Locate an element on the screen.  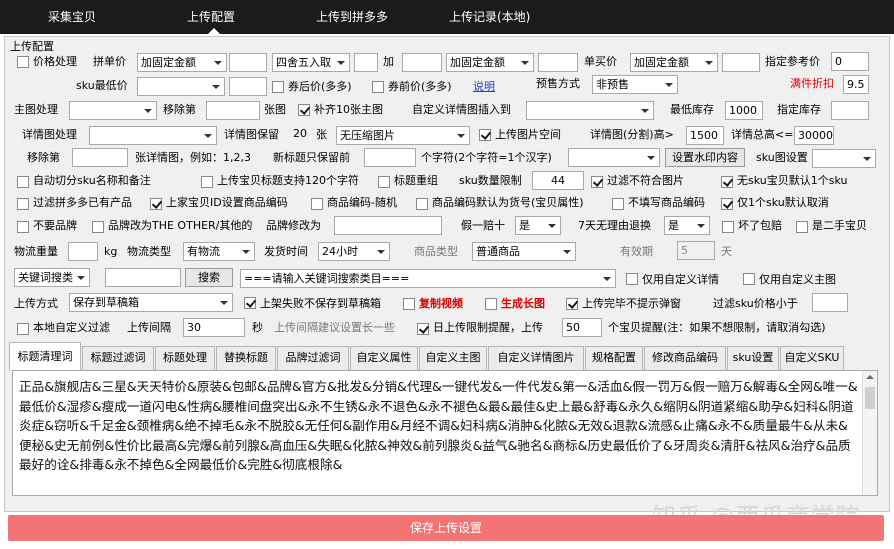
daily-limit-label: 日上传限制提醒，上传 is located at coordinates (488, 327).